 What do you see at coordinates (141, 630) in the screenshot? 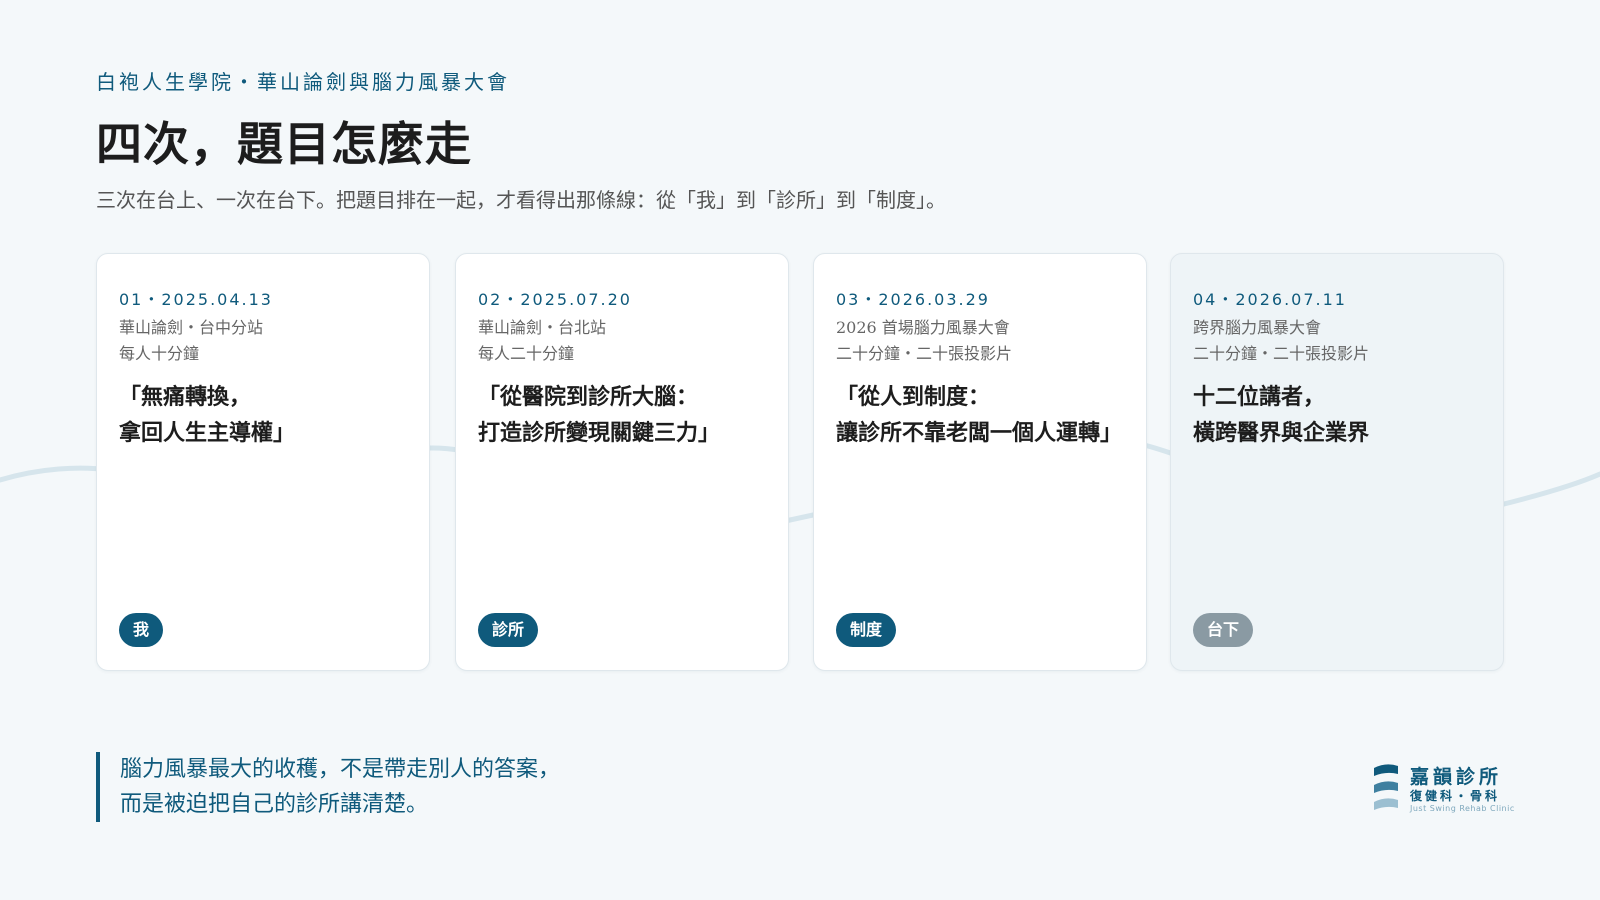
I see `theme-tag-me: 我` at bounding box center [141, 630].